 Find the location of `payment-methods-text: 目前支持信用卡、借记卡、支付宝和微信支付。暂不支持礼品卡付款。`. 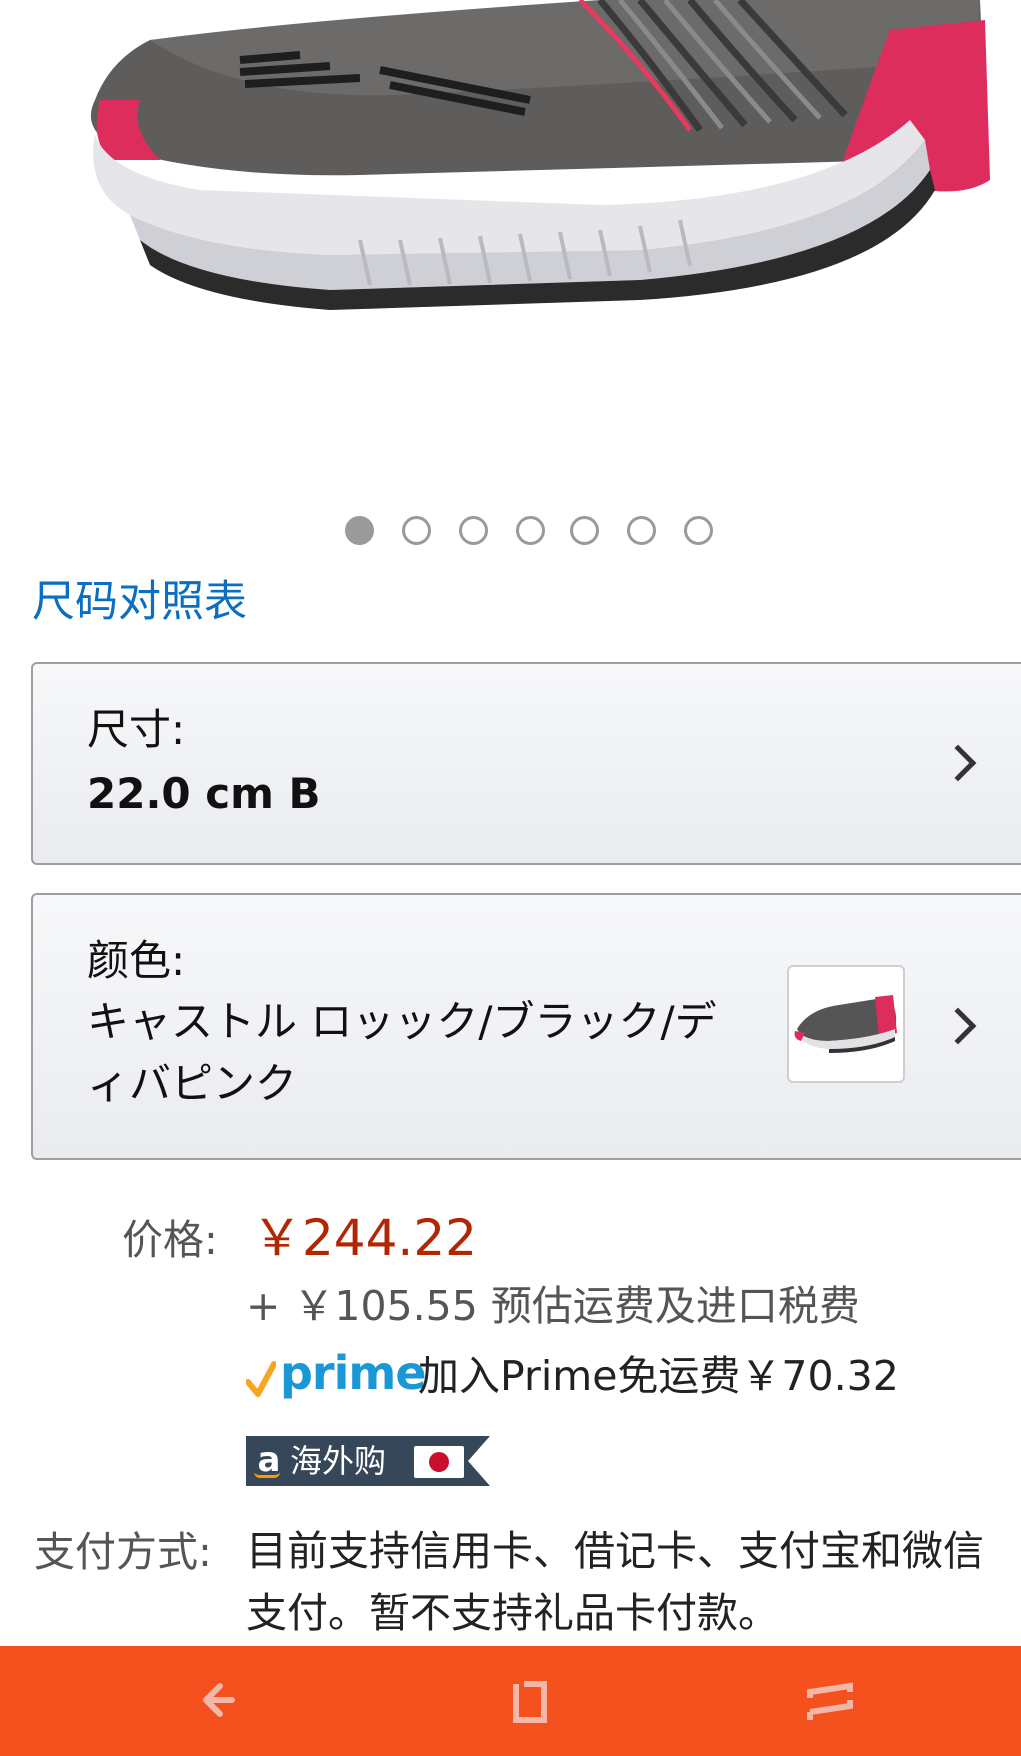

payment-methods-text: 目前支持信用卡、借记卡、支付宝和微信支付。暂不支持礼品卡付款。 is located at coordinates (615, 1582).